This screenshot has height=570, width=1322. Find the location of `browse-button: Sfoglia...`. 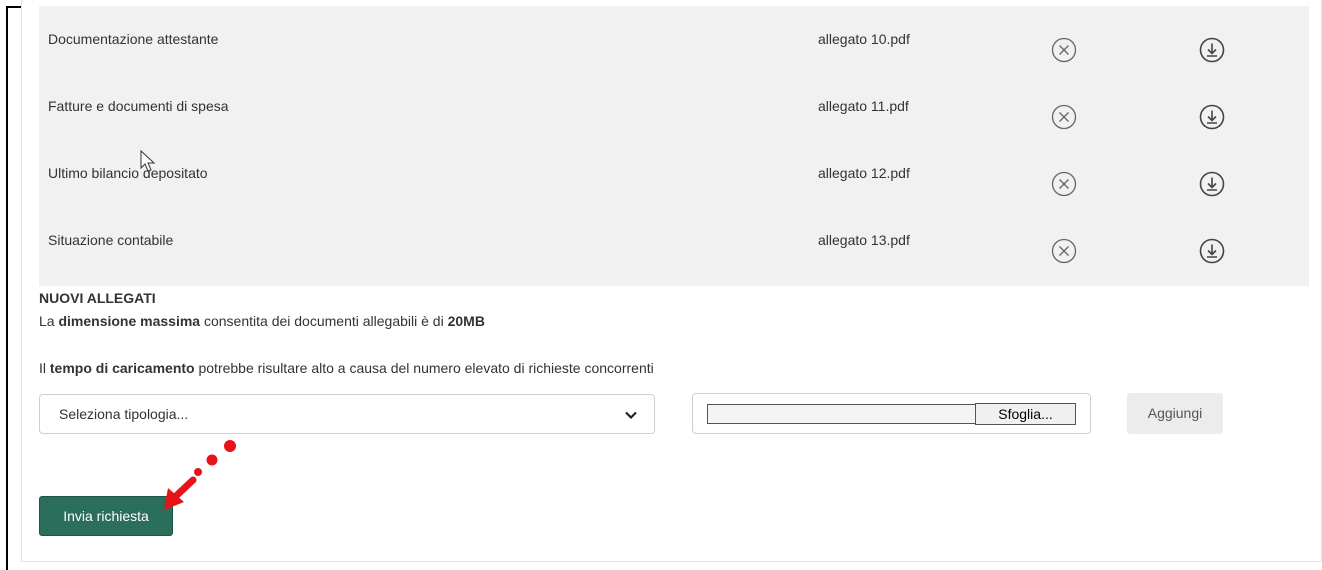

browse-button: Sfoglia... is located at coordinates (1025, 414).